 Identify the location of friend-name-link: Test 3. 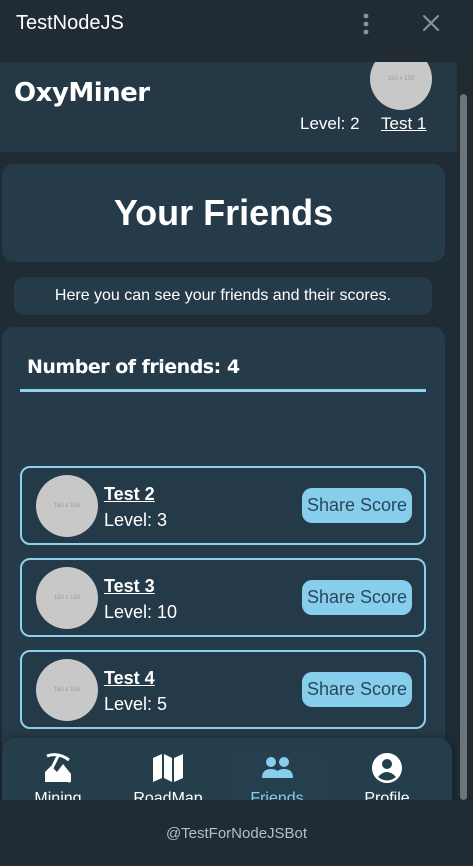
(129, 586).